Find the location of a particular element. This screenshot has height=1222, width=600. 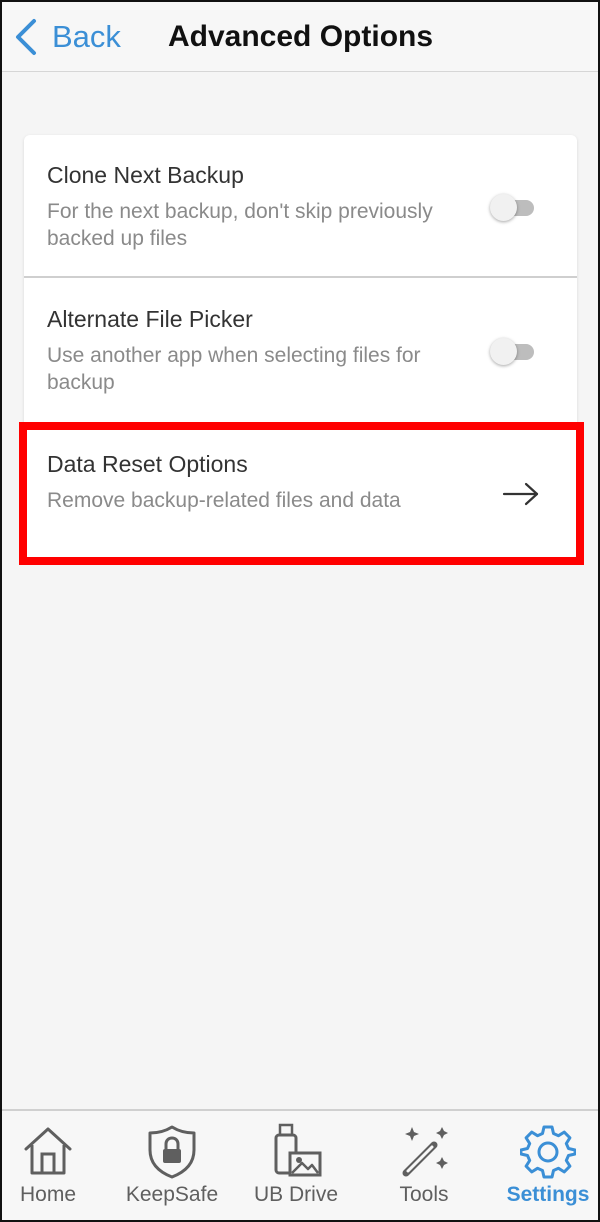

tab-label: UB Drive is located at coordinates (295, 1194).